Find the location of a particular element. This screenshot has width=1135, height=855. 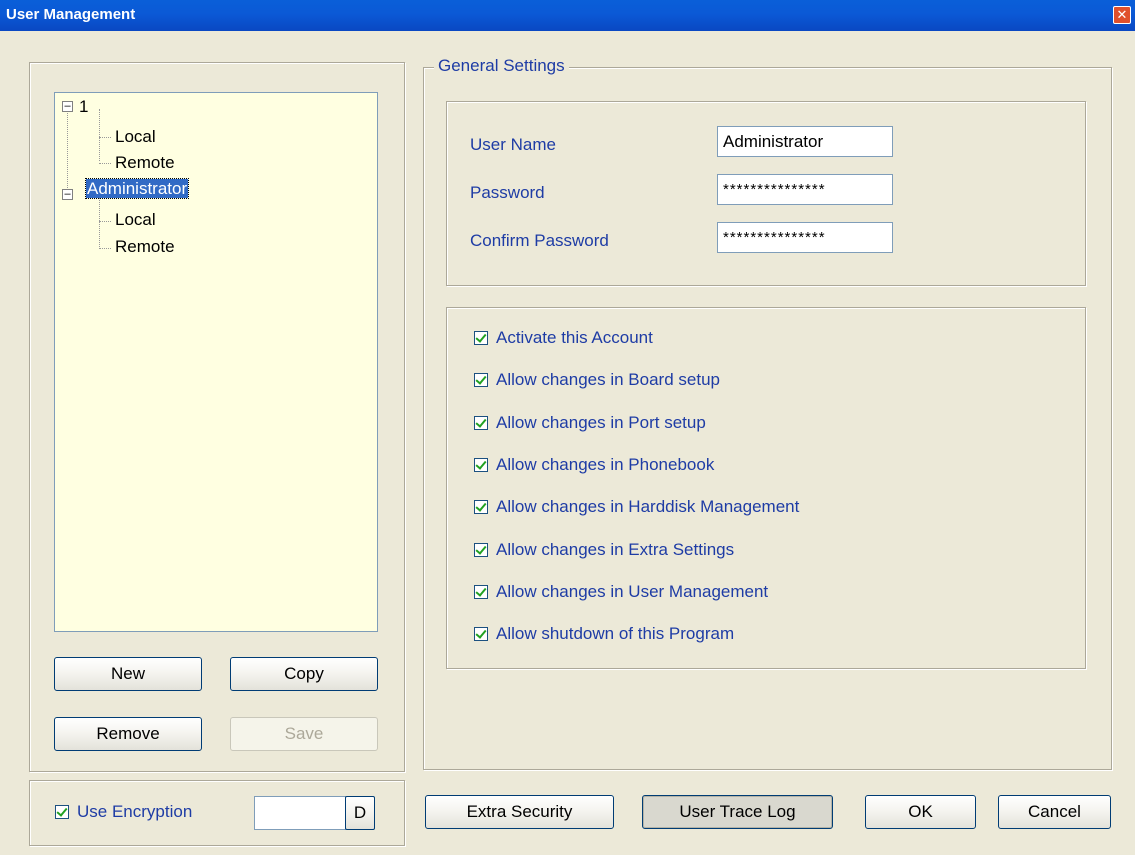

perm-label: Allow changes in Board setup is located at coordinates (608, 379).